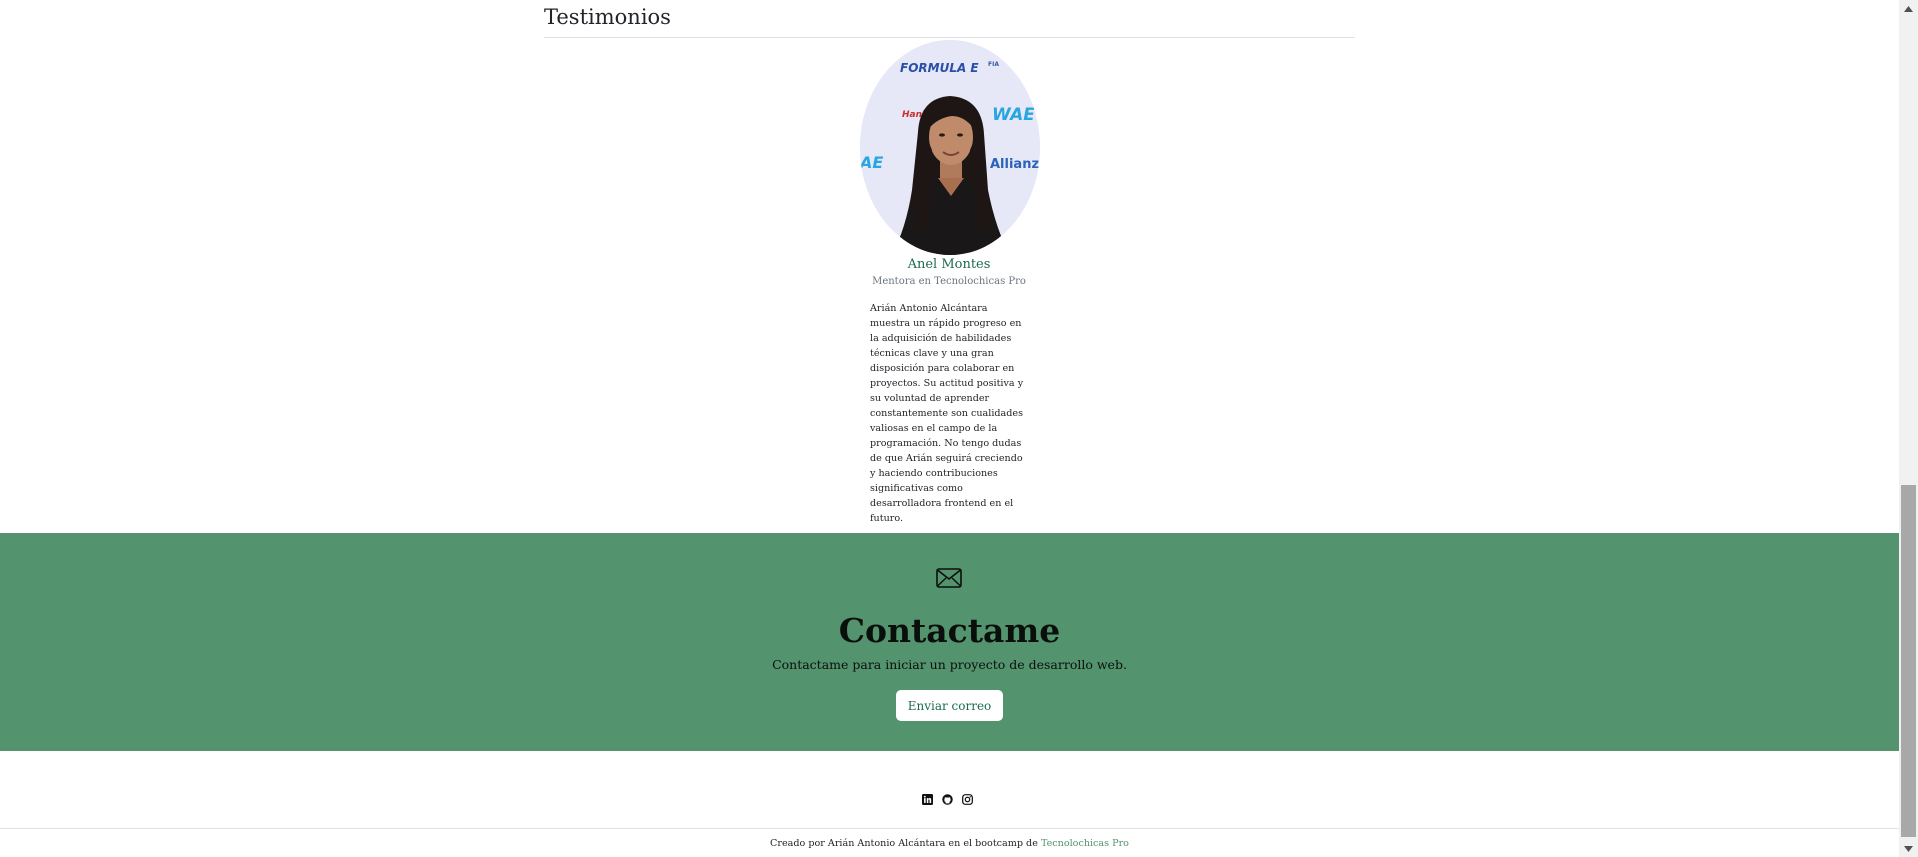 This screenshot has width=1918, height=857. What do you see at coordinates (1014, 164) in the screenshot?
I see `backdrop-logo: Allianz` at bounding box center [1014, 164].